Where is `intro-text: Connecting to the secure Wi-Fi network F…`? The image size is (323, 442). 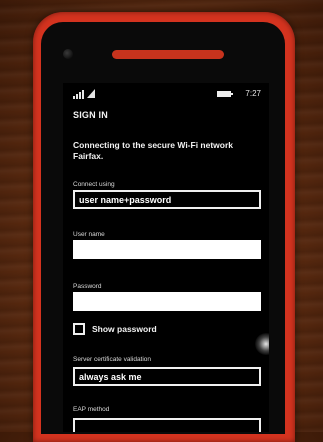 intro-text: Connecting to the secure Wi-Fi network F… is located at coordinates (153, 150).